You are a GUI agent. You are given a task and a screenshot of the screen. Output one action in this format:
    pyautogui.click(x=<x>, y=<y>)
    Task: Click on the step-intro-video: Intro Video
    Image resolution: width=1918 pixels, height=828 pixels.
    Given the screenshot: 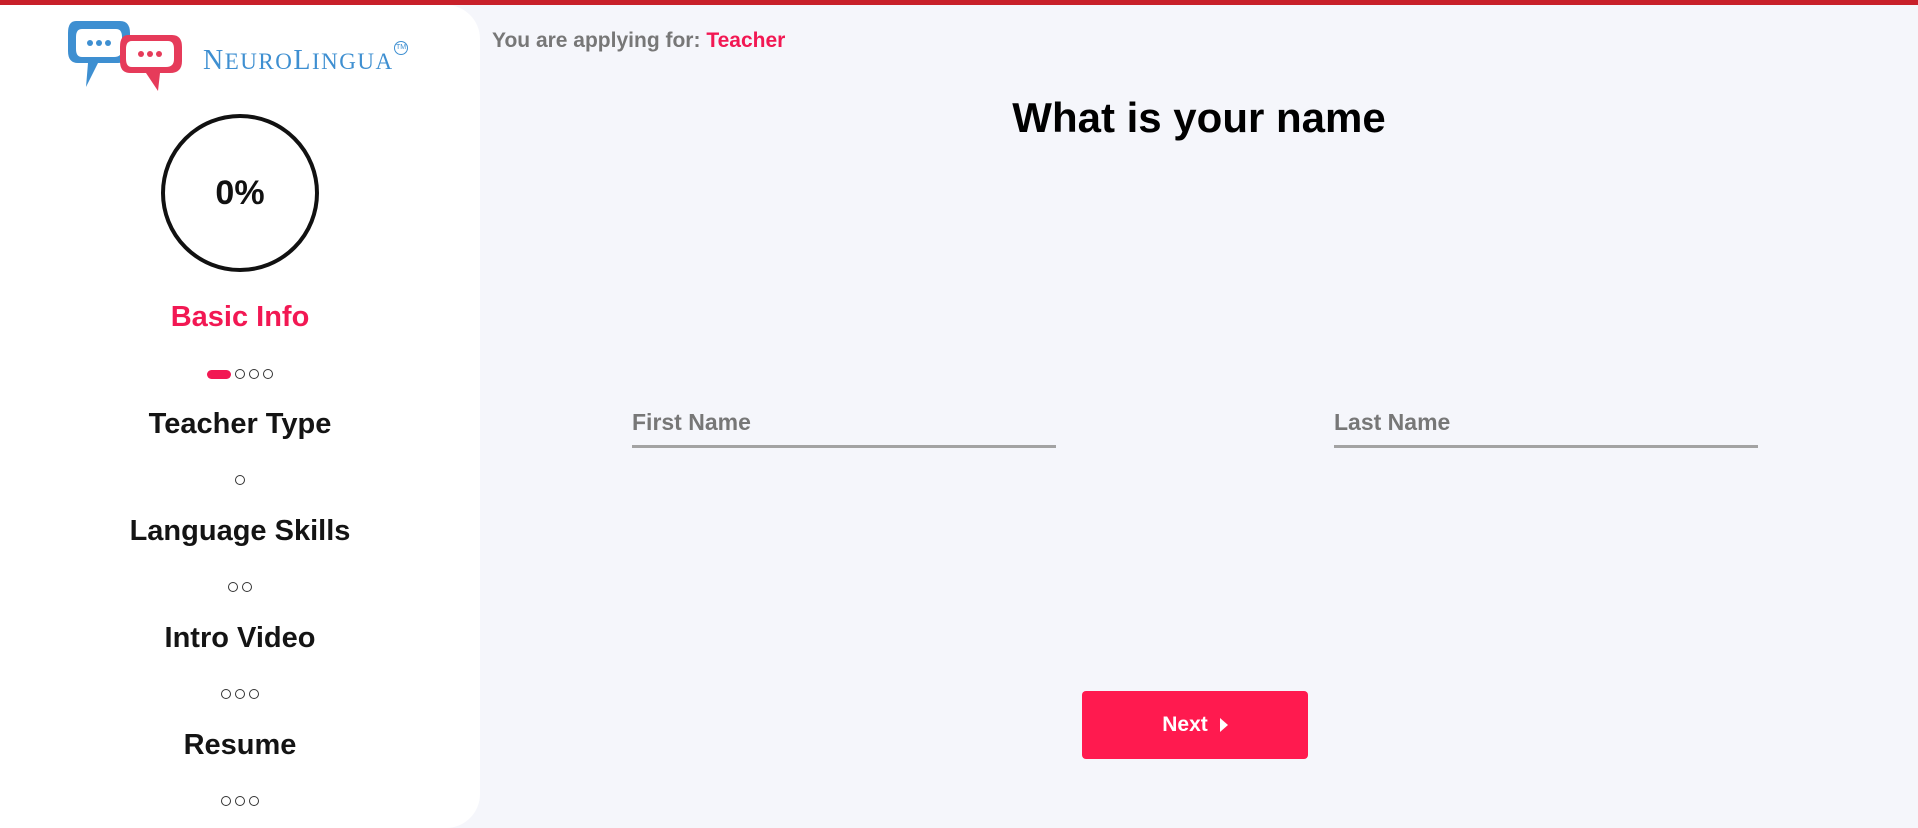 What is the action you would take?
    pyautogui.click(x=240, y=638)
    